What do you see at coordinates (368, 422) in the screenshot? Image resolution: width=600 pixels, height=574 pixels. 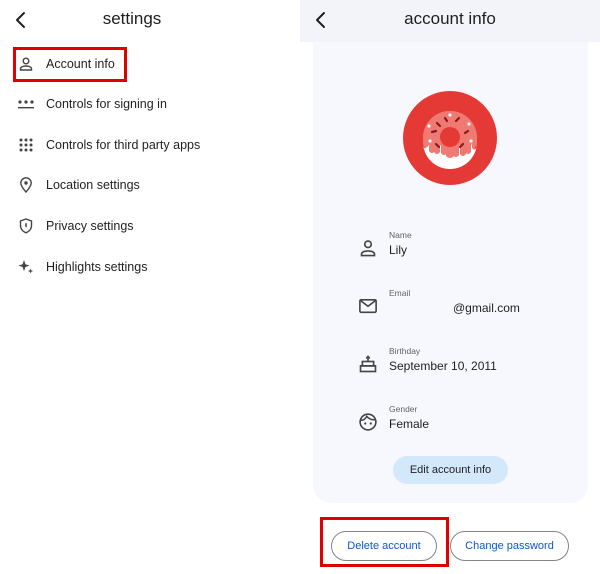 I see `face-icon` at bounding box center [368, 422].